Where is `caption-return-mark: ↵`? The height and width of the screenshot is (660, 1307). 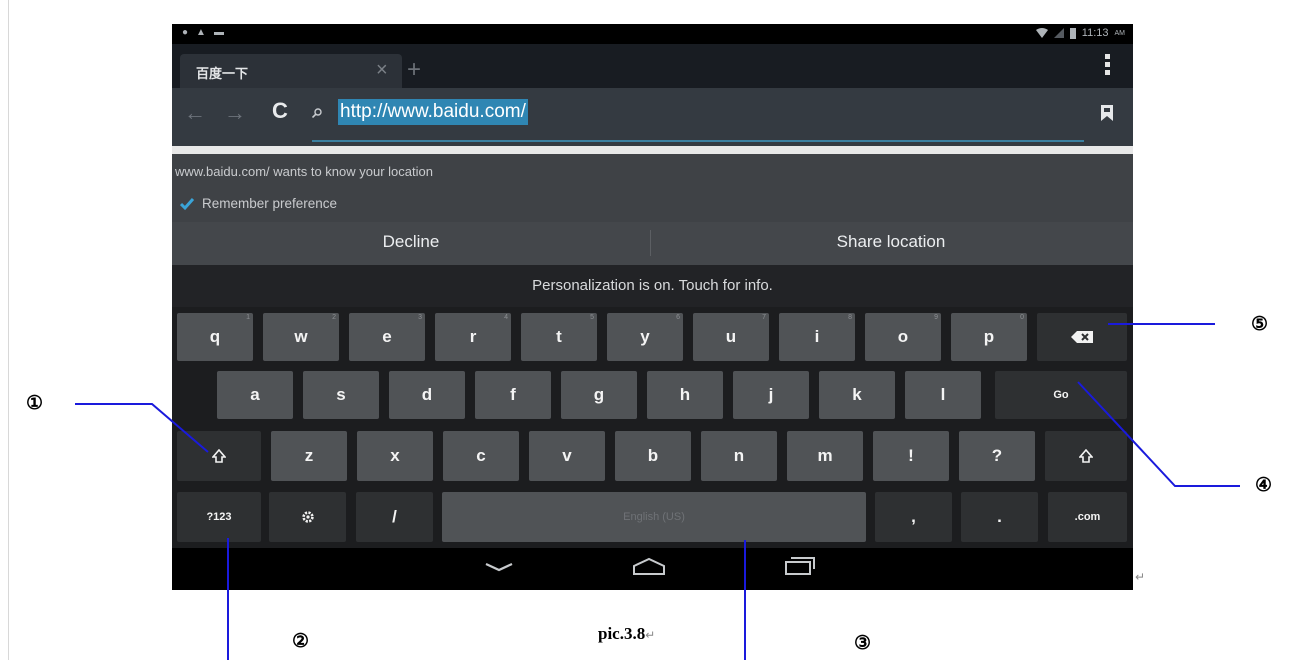
caption-return-mark: ↵ is located at coordinates (650, 635).